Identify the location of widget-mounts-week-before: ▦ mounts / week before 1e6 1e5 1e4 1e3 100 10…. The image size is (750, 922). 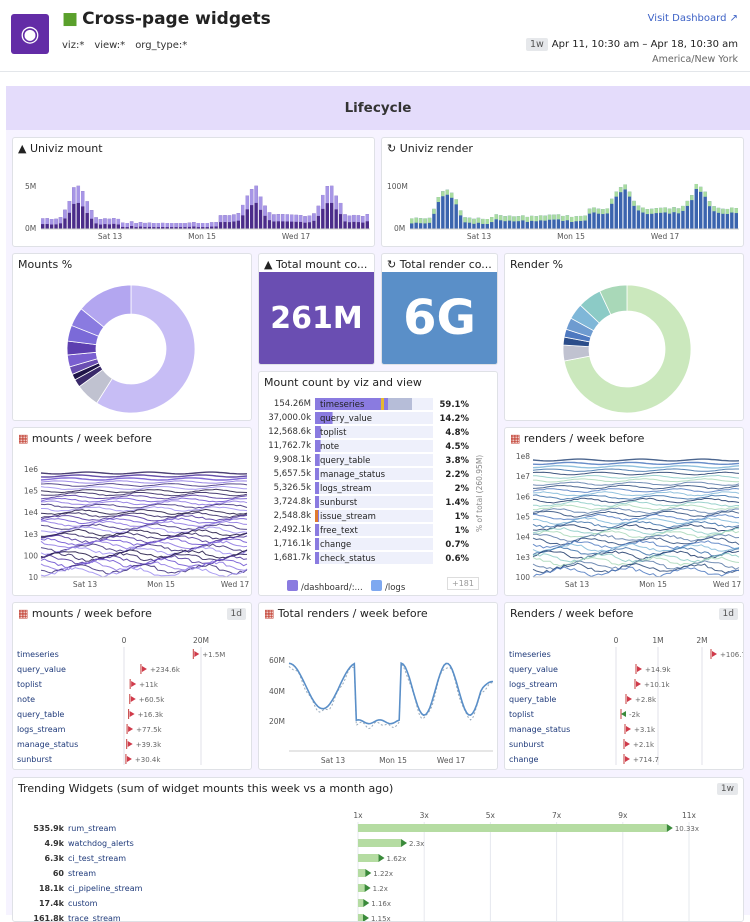
(132, 511).